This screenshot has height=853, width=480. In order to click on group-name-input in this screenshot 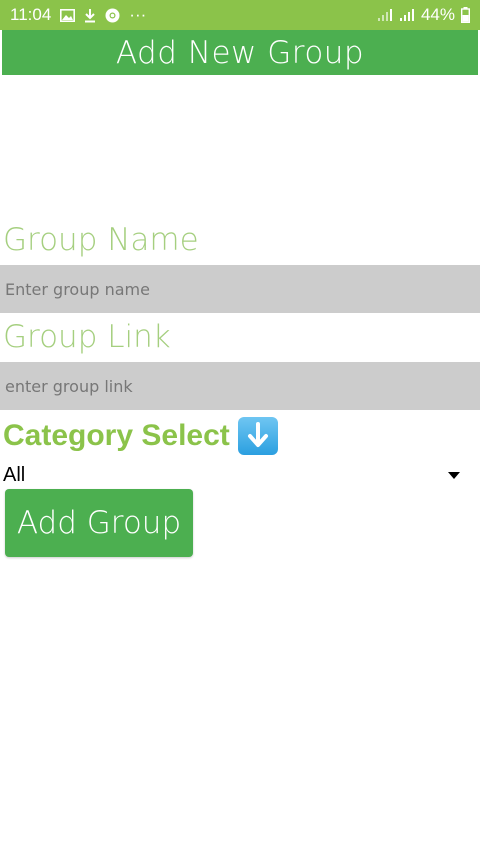, I will do `click(240, 289)`.